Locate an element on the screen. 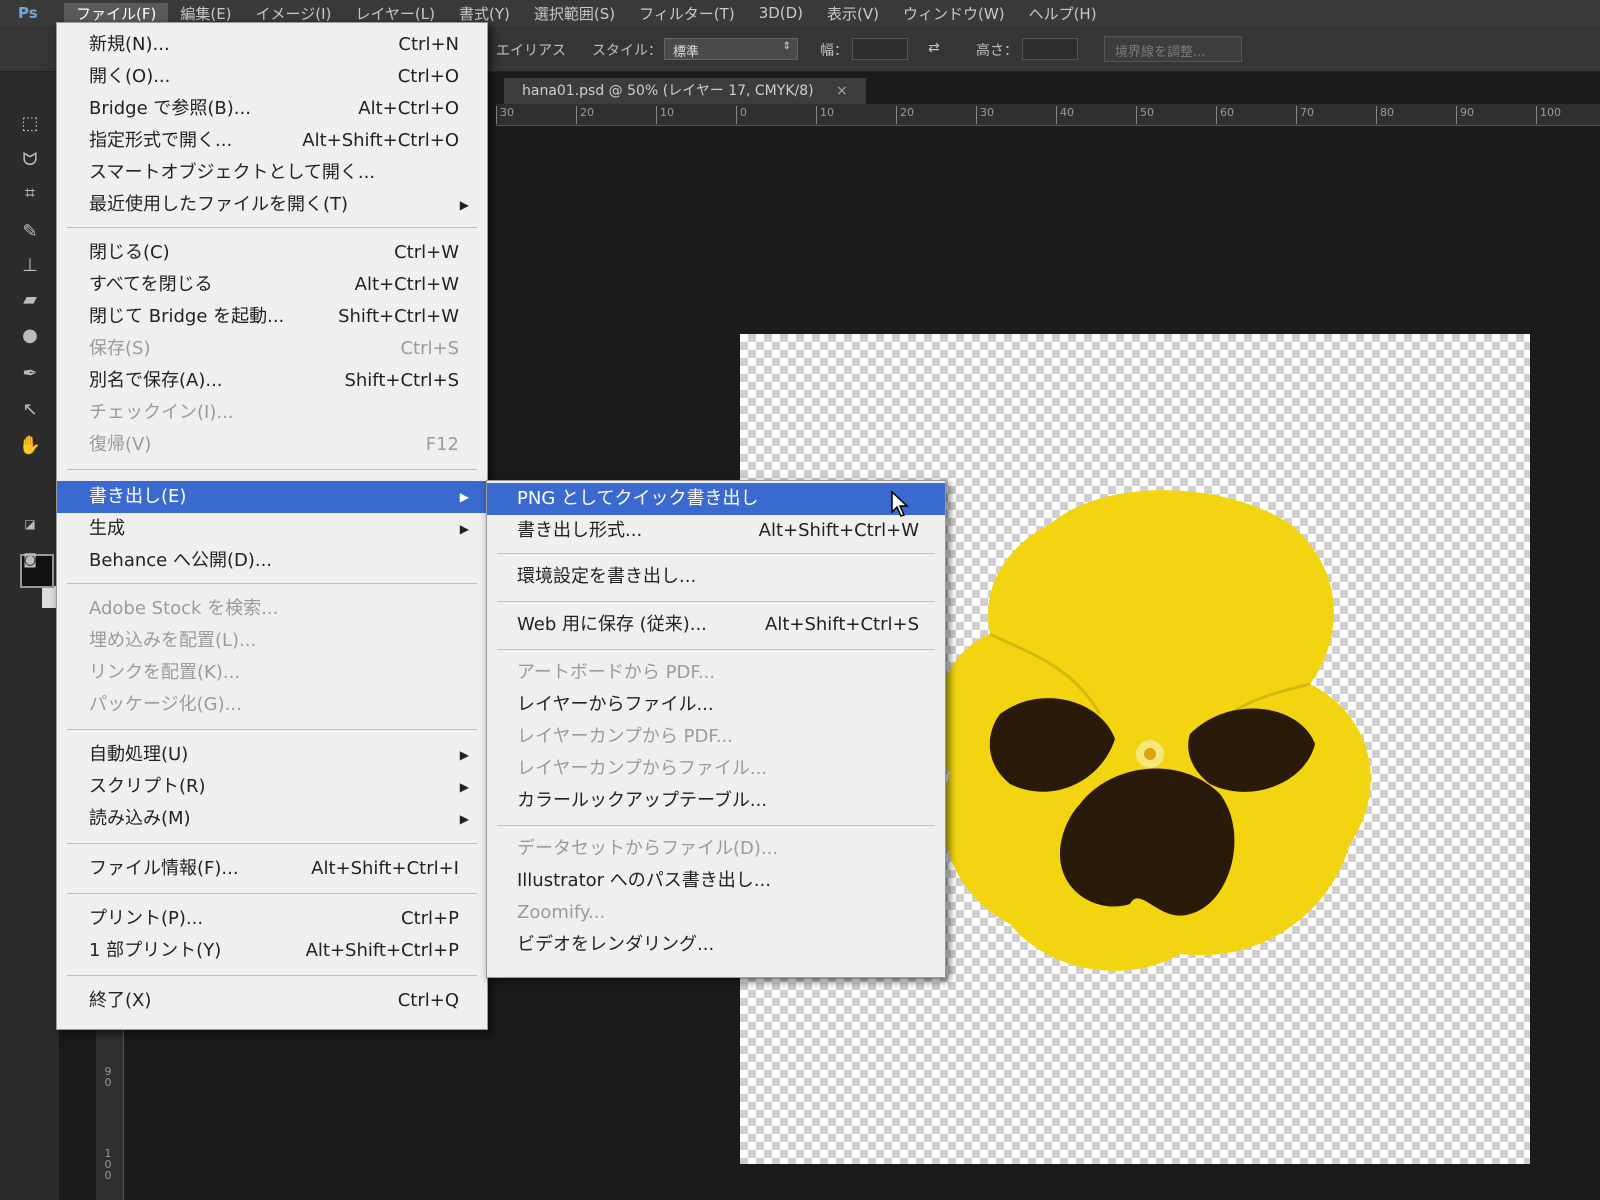 The height and width of the screenshot is (1200, 1600). style-select: 標準 ⇕ is located at coordinates (731, 49).